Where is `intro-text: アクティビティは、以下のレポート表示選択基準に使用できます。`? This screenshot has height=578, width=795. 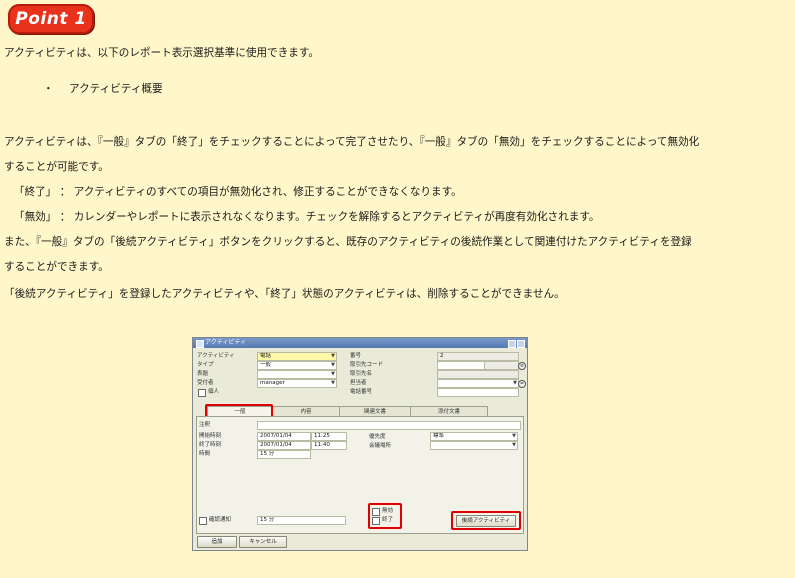 intro-text: アクティビティは、以下のレポート表示選択基準に使用できます。 is located at coordinates (161, 53).